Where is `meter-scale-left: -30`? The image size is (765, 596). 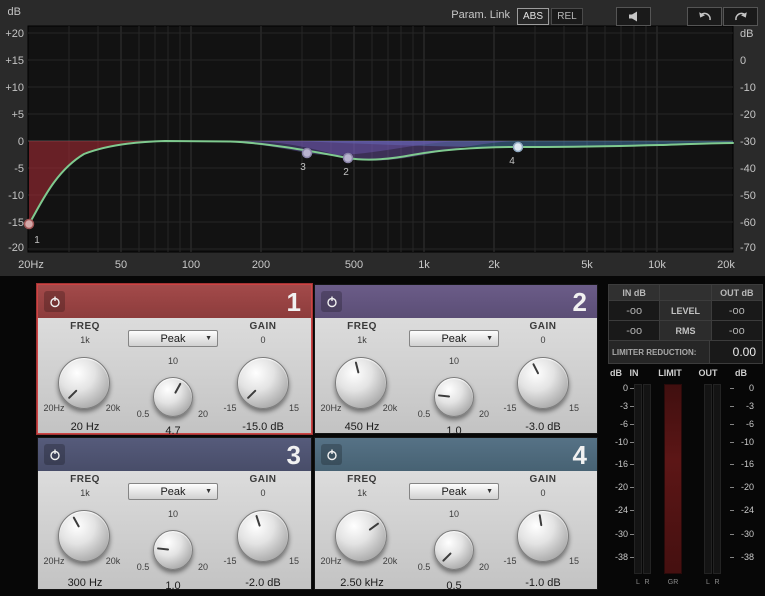
meter-scale-left: -30 is located at coordinates (622, 534).